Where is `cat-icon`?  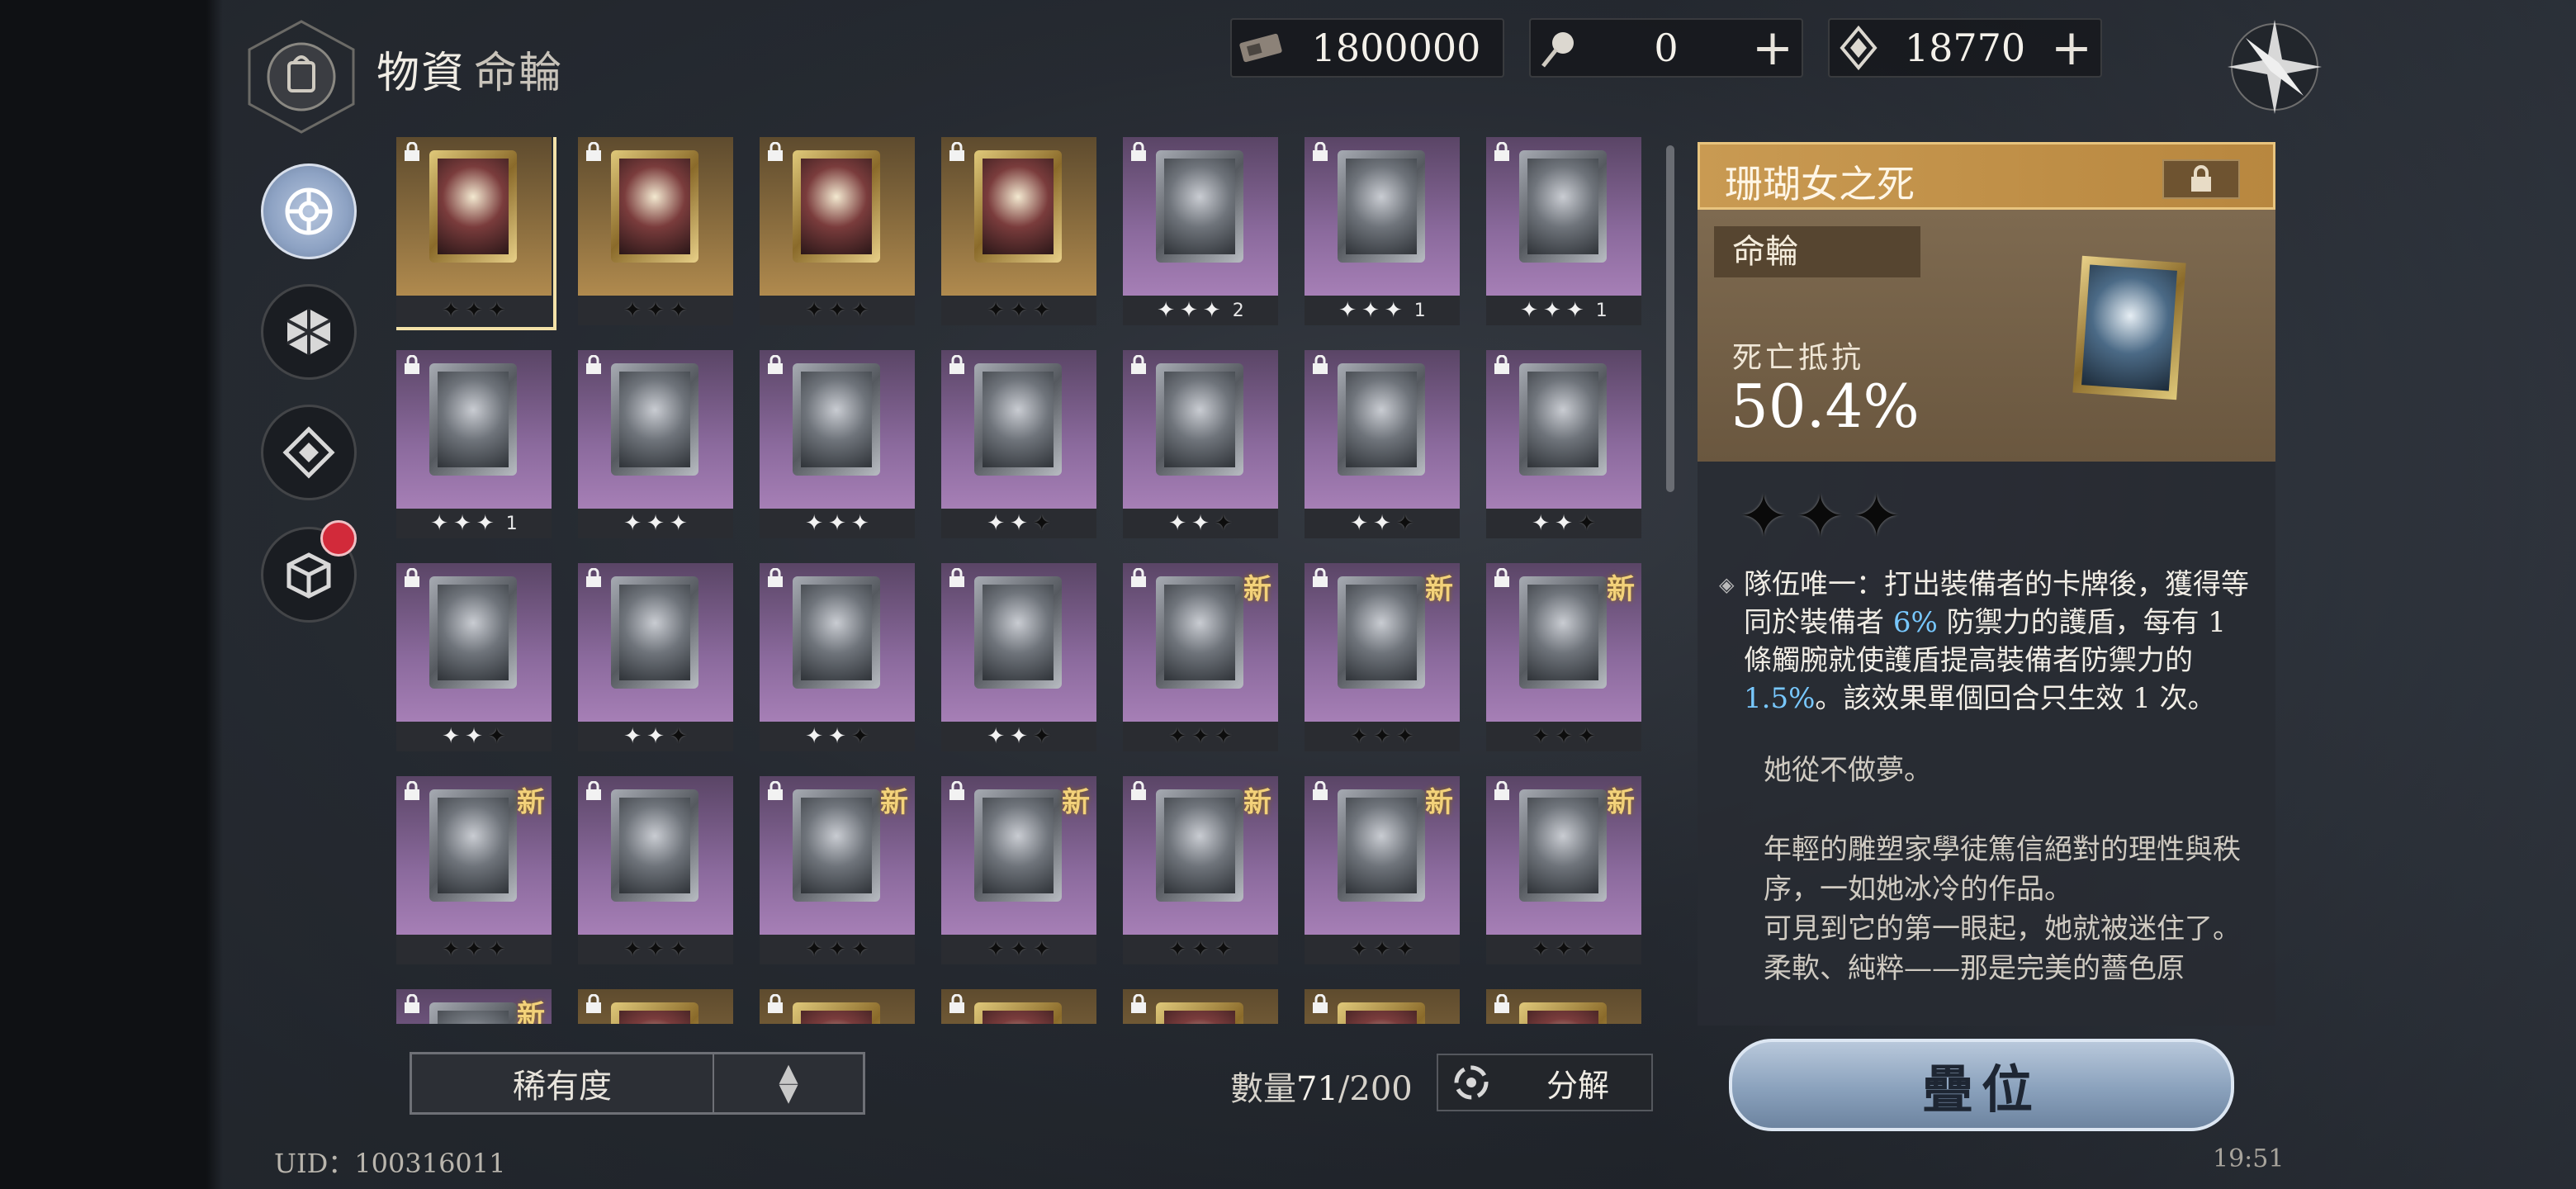 cat-icon is located at coordinates (654, 632).